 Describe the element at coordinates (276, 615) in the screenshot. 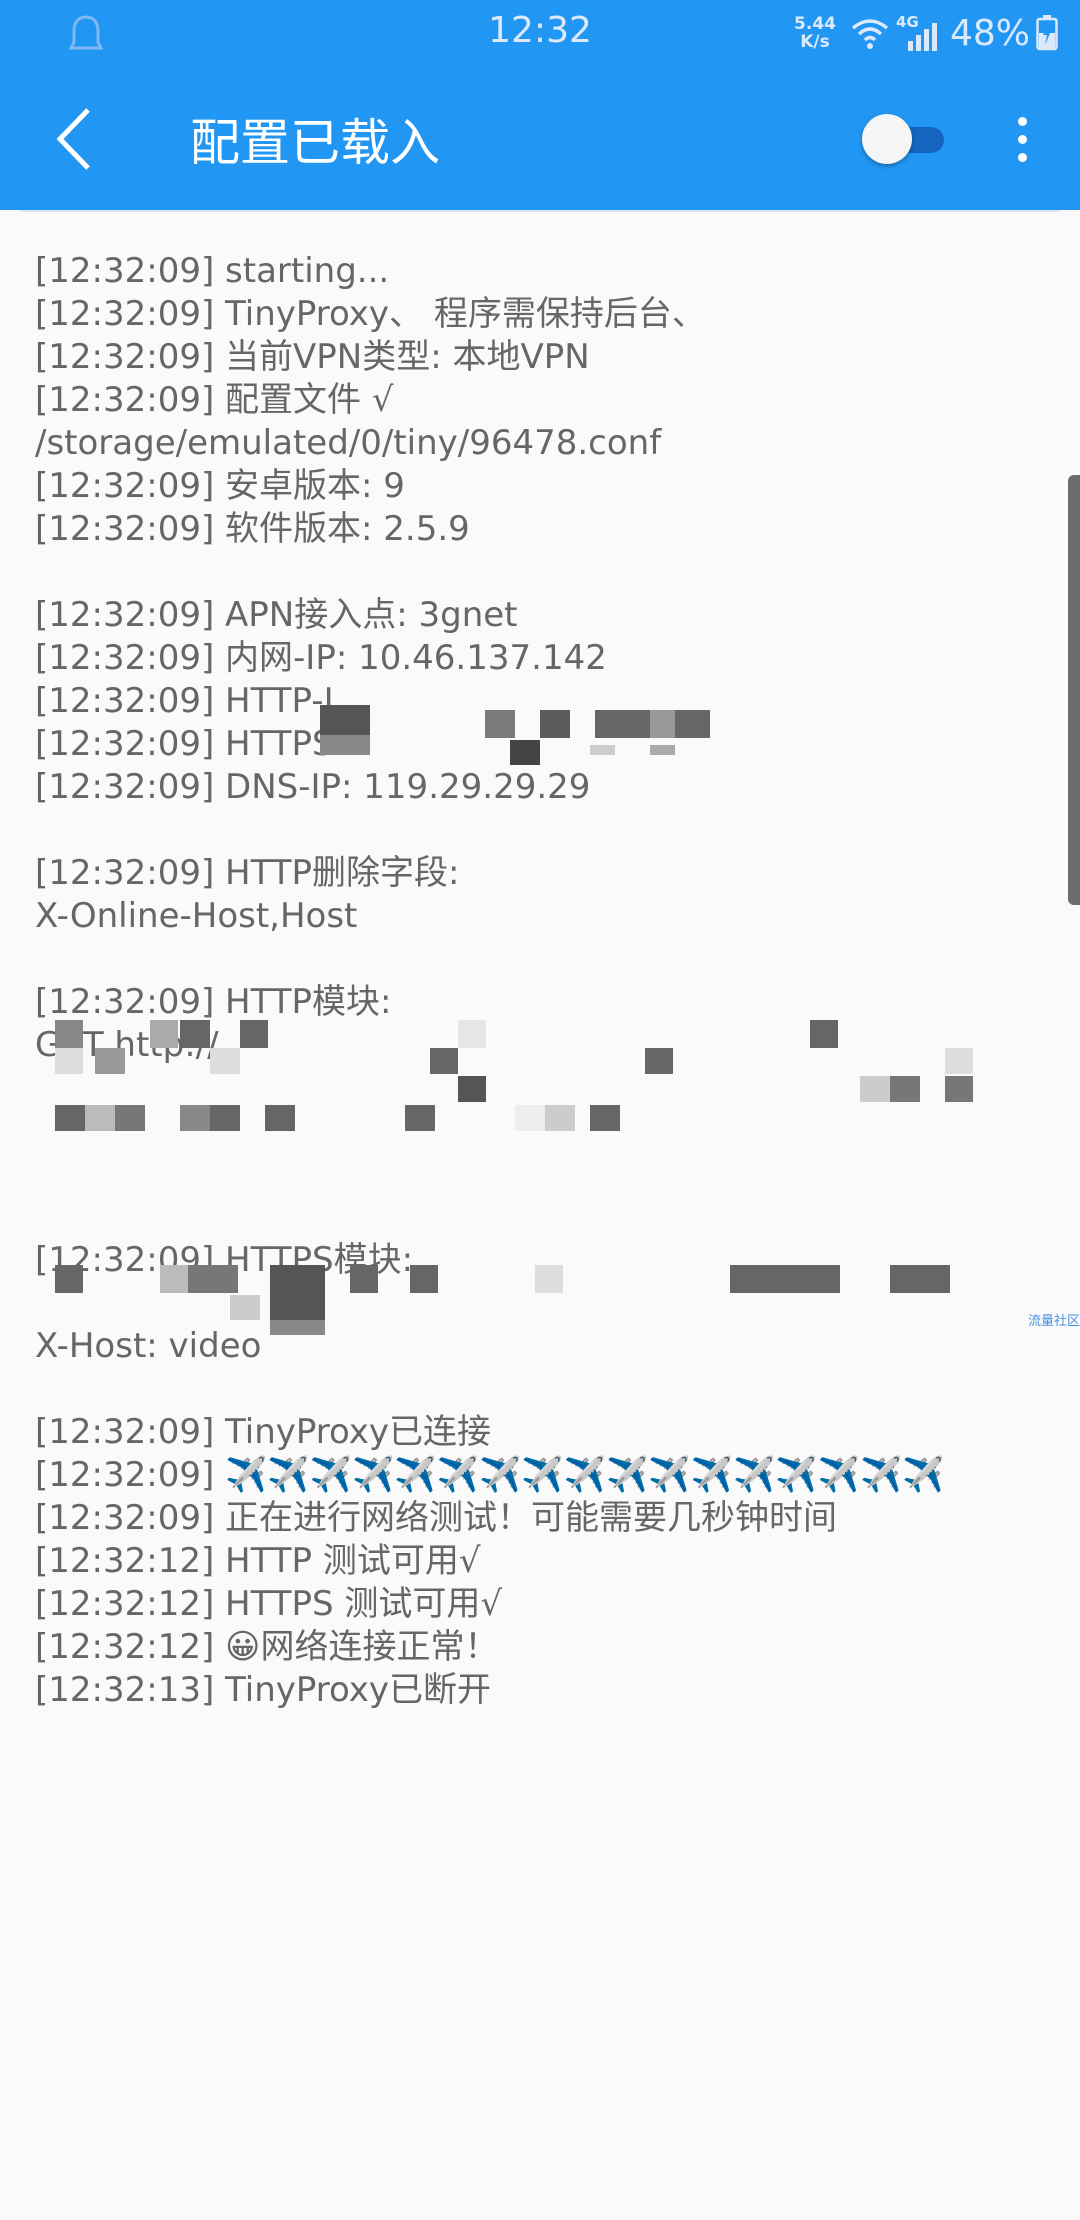

I see `log-line: [12:32:09] APN接入点: 3gnet` at that location.